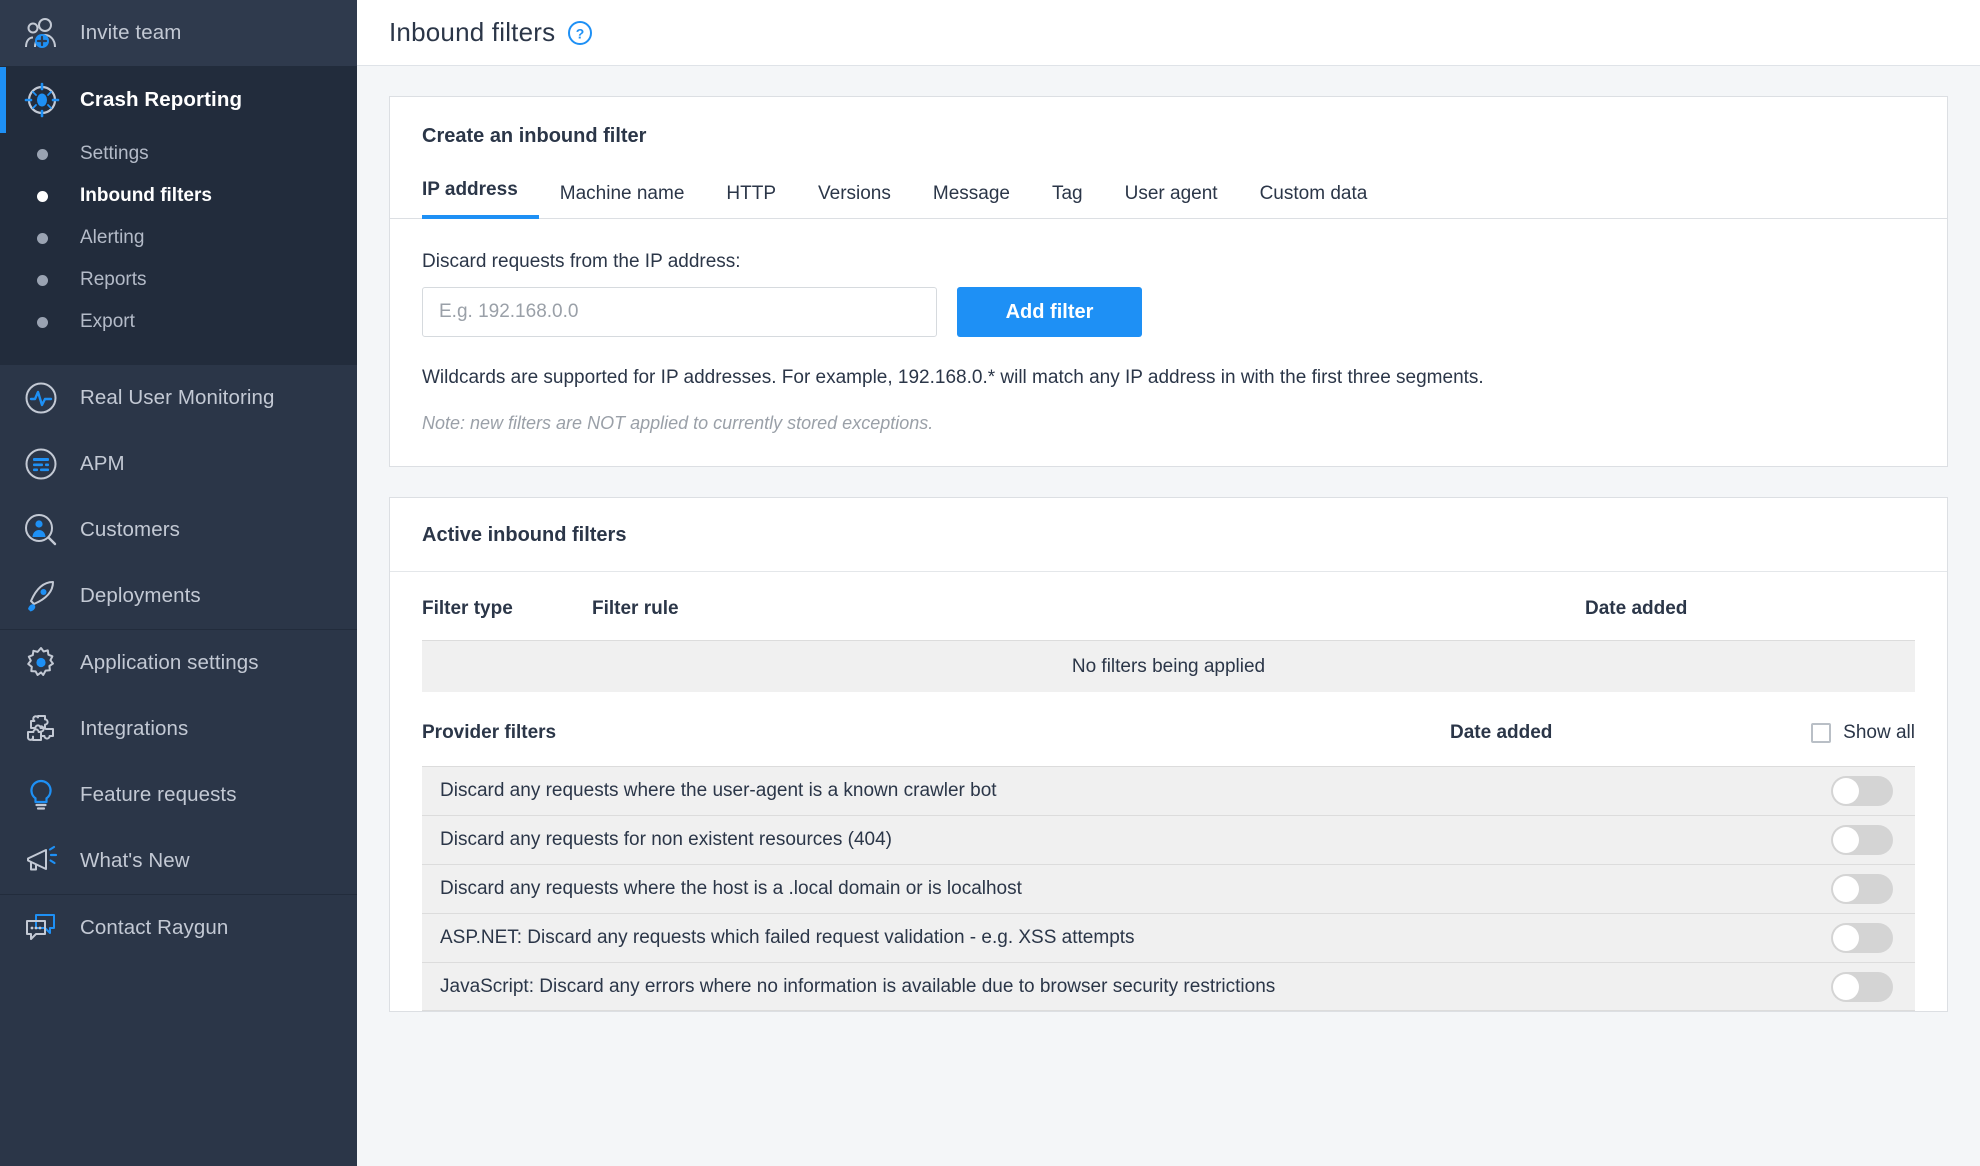 Image resolution: width=1980 pixels, height=1166 pixels. I want to click on tab-http: HTTP, so click(751, 196).